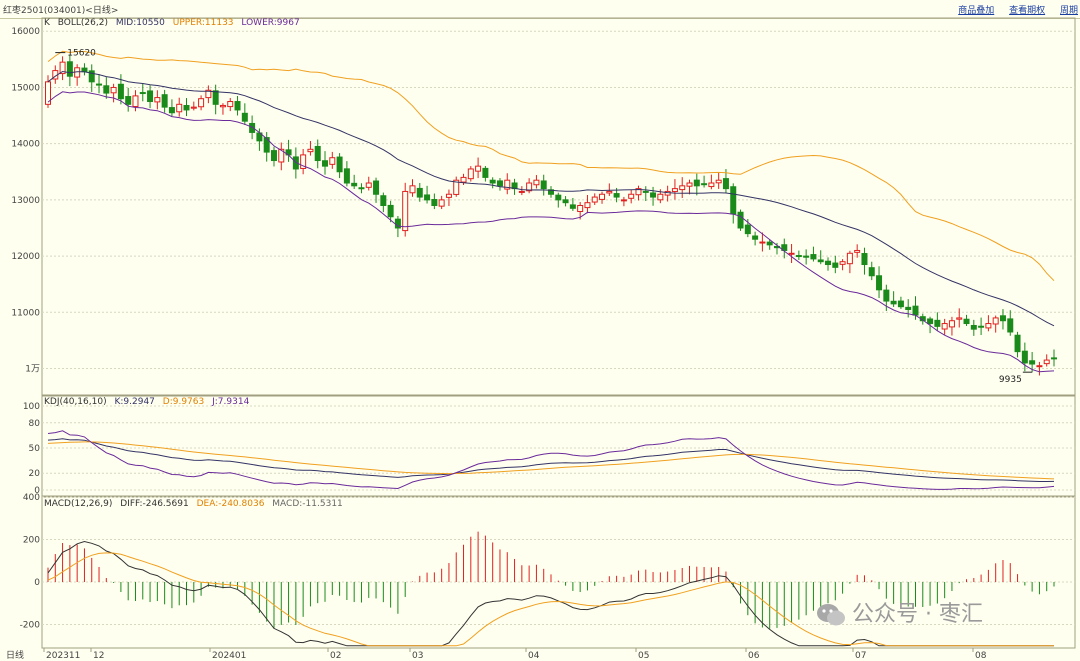 The image size is (1080, 661). Describe the element at coordinates (82, 23) in the screenshot. I see `boll-label: BOLL(26,2)` at that location.